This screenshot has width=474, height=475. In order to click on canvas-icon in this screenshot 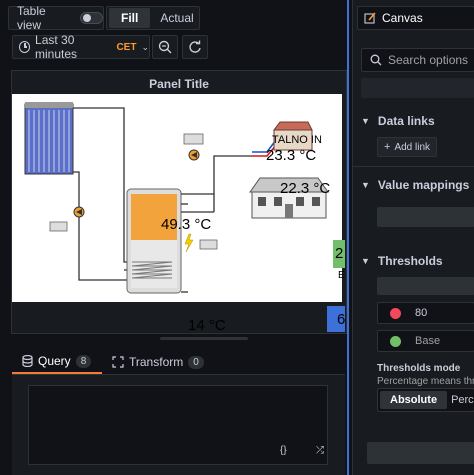, I will do `click(370, 18)`.